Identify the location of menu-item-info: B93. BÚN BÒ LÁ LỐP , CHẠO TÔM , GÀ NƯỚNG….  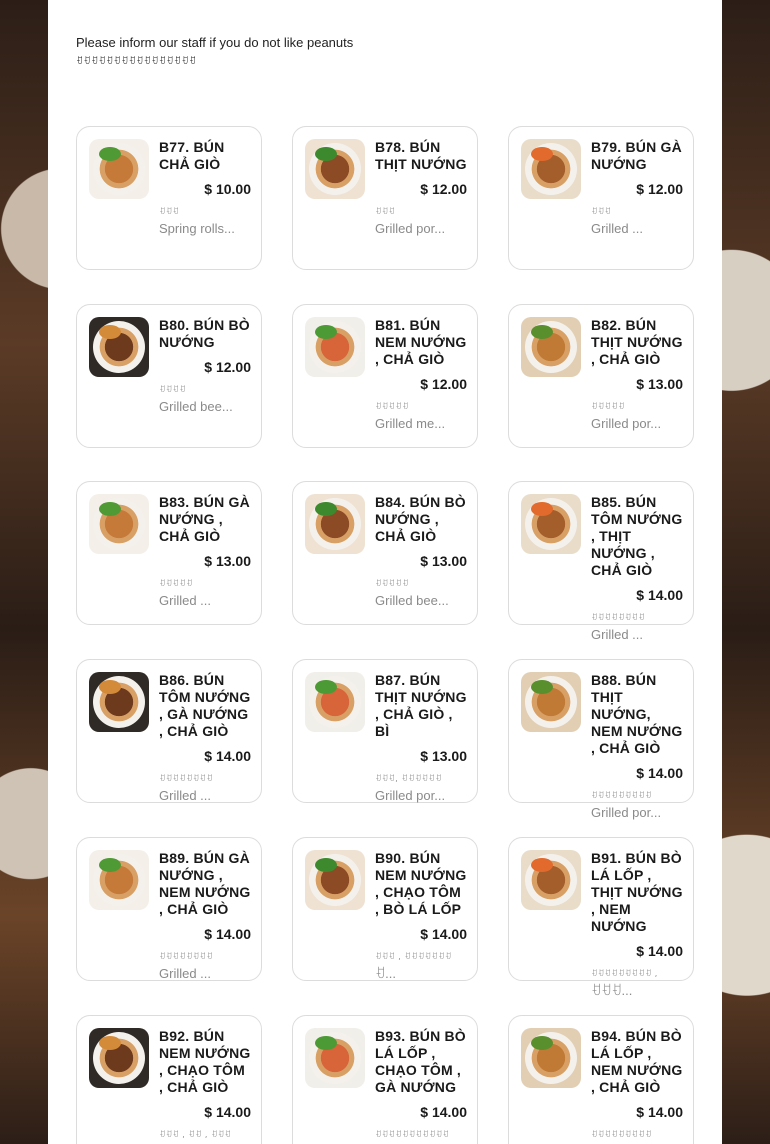
(421, 1085).